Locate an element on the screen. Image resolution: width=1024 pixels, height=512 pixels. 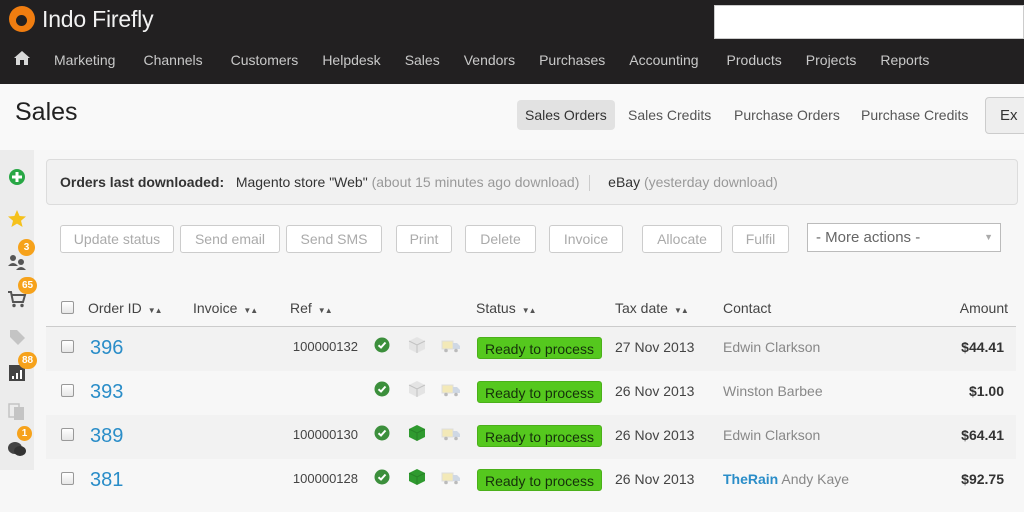
column-invoice: Invoice ▼▲ is located at coordinates (225, 308).